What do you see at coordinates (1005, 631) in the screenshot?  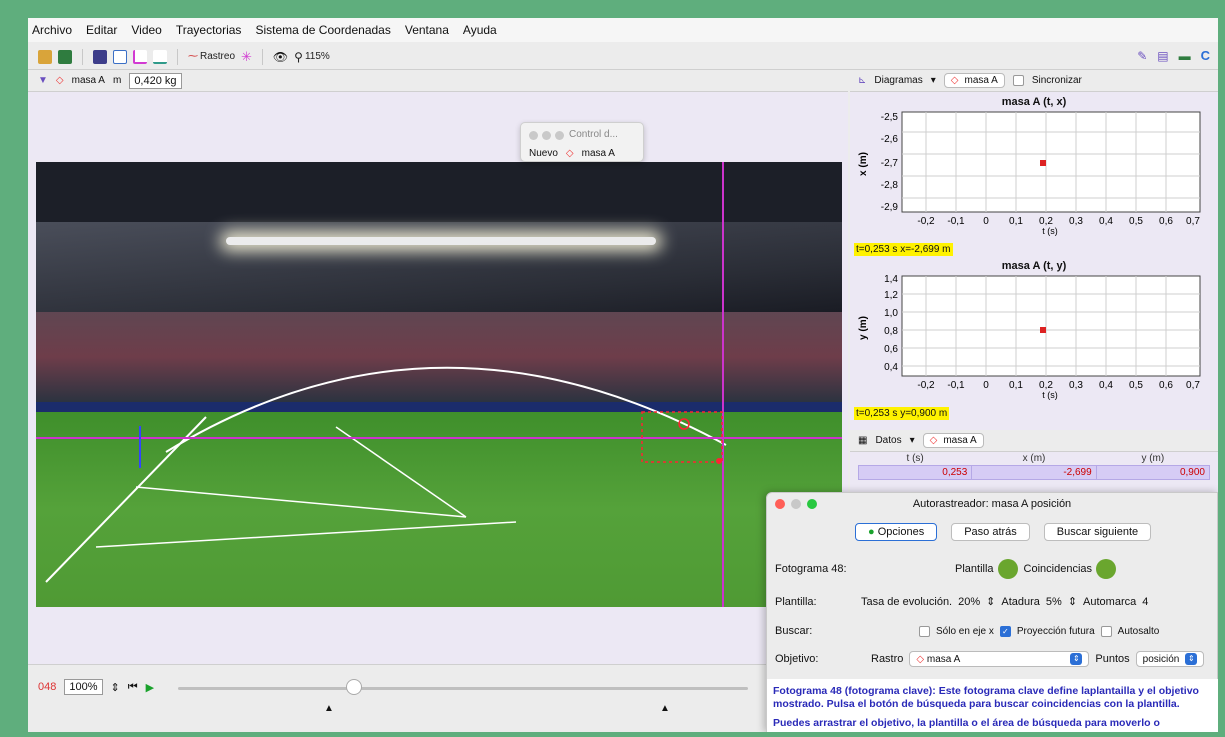 I see `future-projection-checkbox: ✓` at bounding box center [1005, 631].